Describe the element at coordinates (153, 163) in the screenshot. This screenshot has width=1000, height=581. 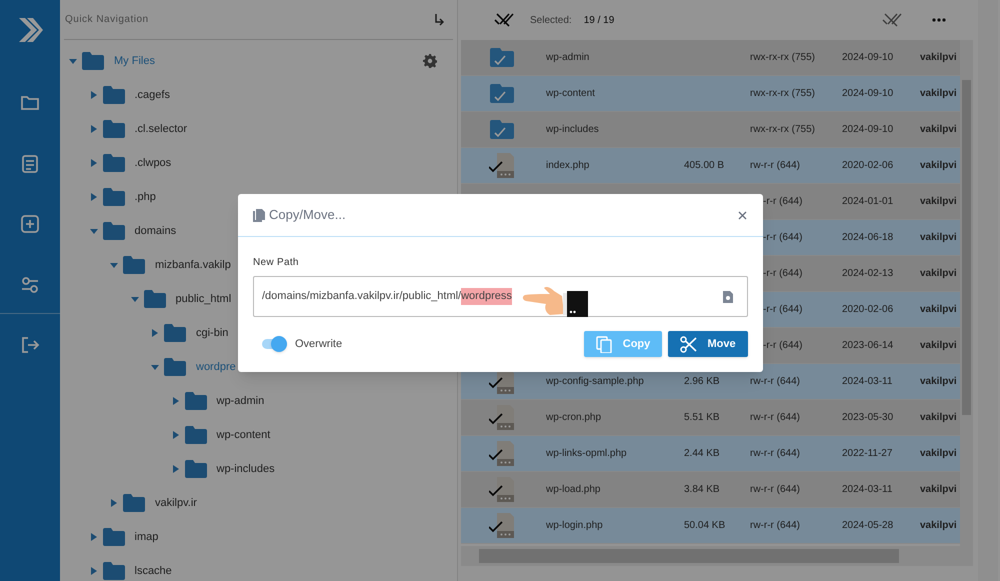
I see `folder-label: .clwpos` at that location.